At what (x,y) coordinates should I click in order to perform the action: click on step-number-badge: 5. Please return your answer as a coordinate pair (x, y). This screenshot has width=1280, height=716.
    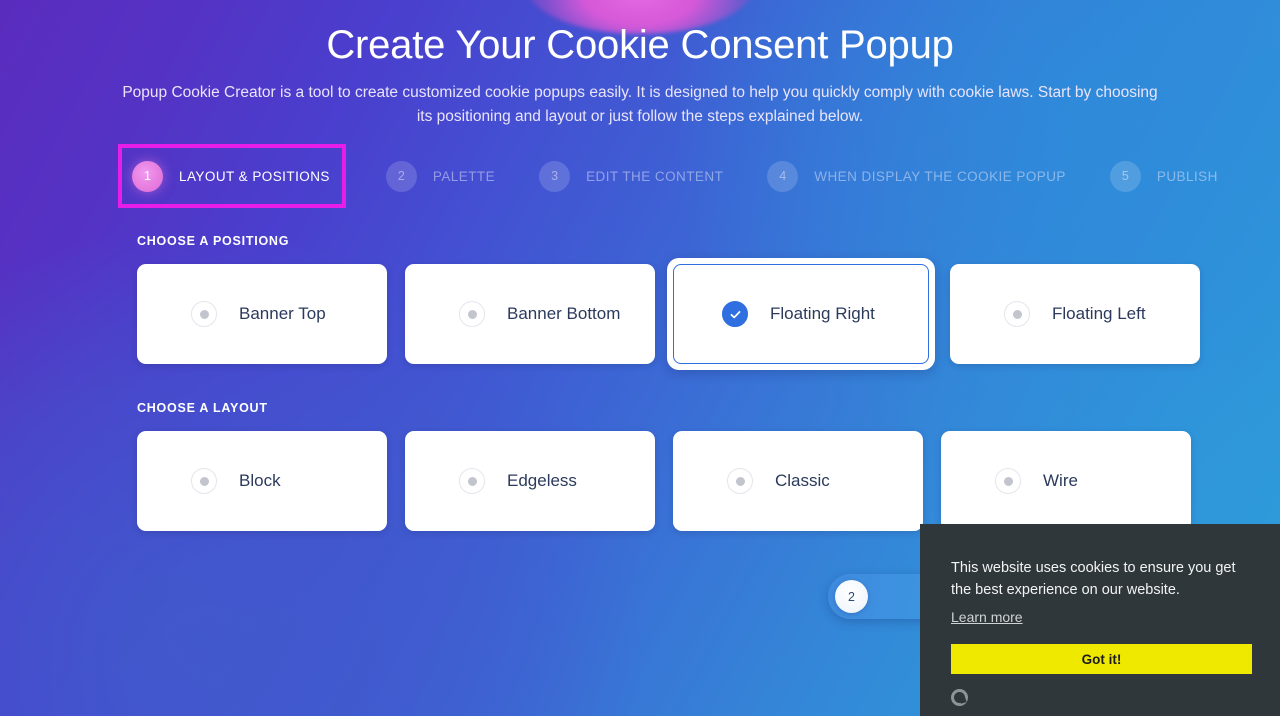
    Looking at the image, I should click on (1125, 176).